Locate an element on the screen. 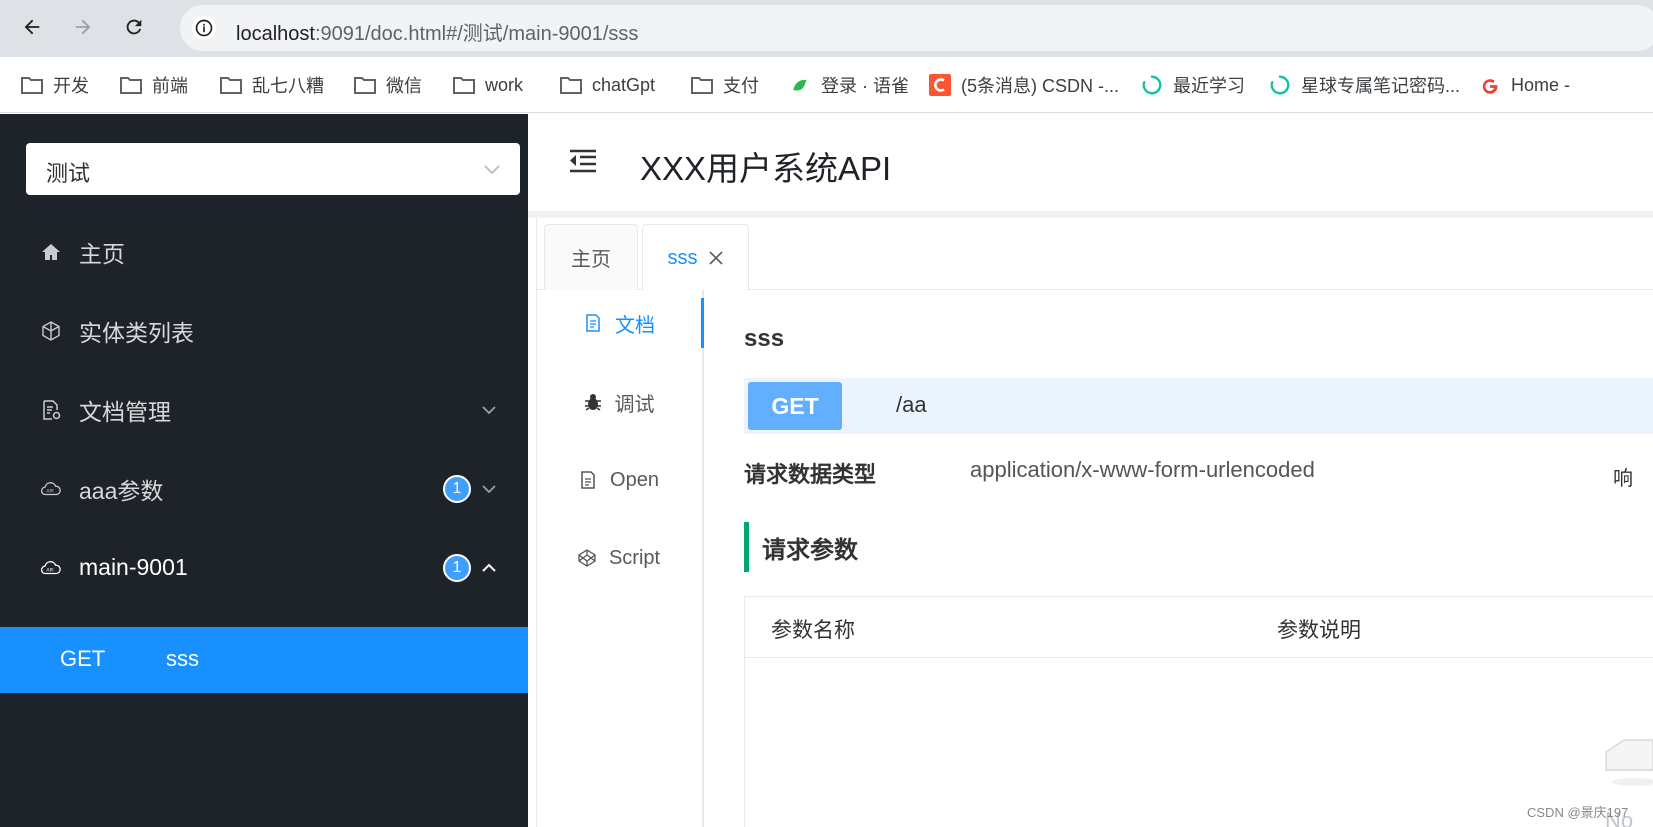  chevron-up-icon is located at coordinates (489, 567).